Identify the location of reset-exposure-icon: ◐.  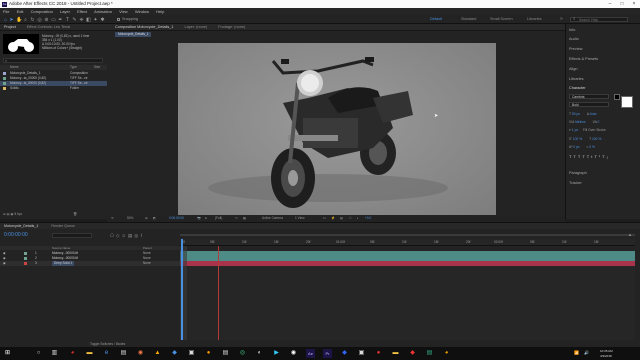
(358, 218).